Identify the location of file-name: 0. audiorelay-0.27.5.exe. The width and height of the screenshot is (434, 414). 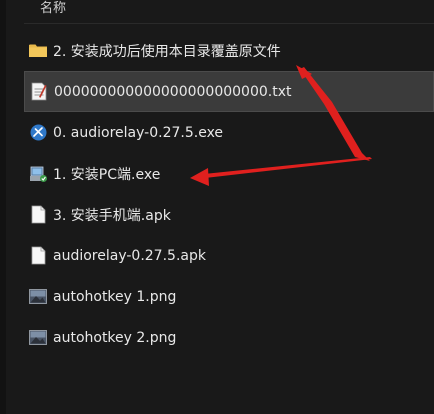
(138, 132).